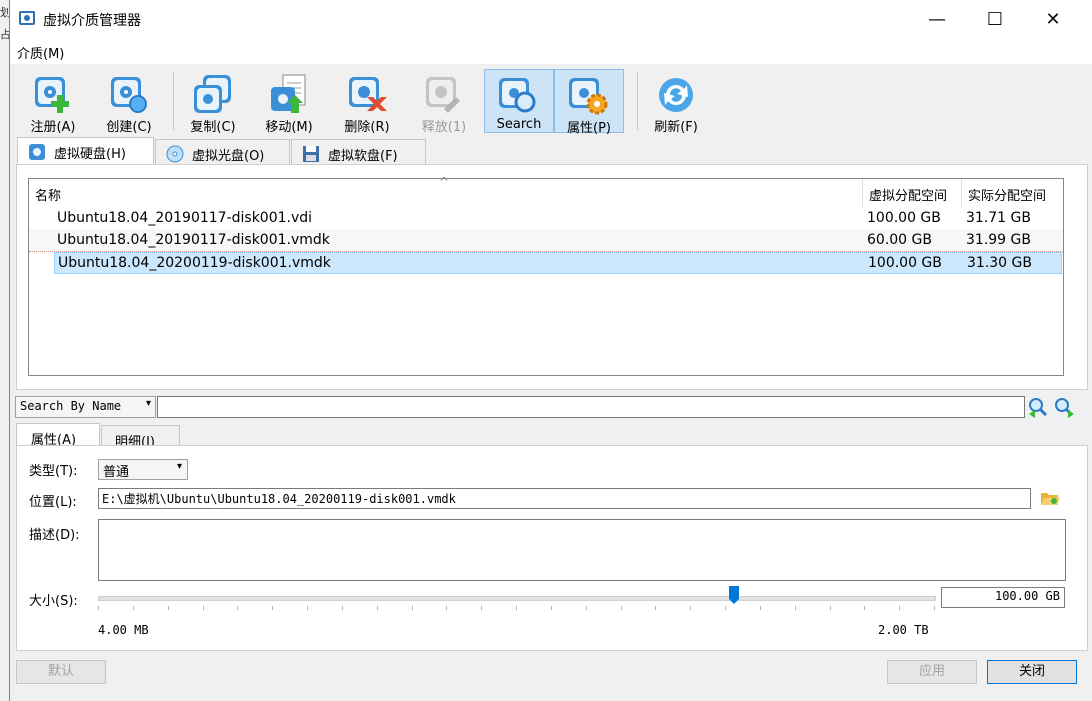 Image resolution: width=1092 pixels, height=701 pixels. What do you see at coordinates (998, 218) in the screenshot?
I see `row-actual-size: 31.71 GB` at bounding box center [998, 218].